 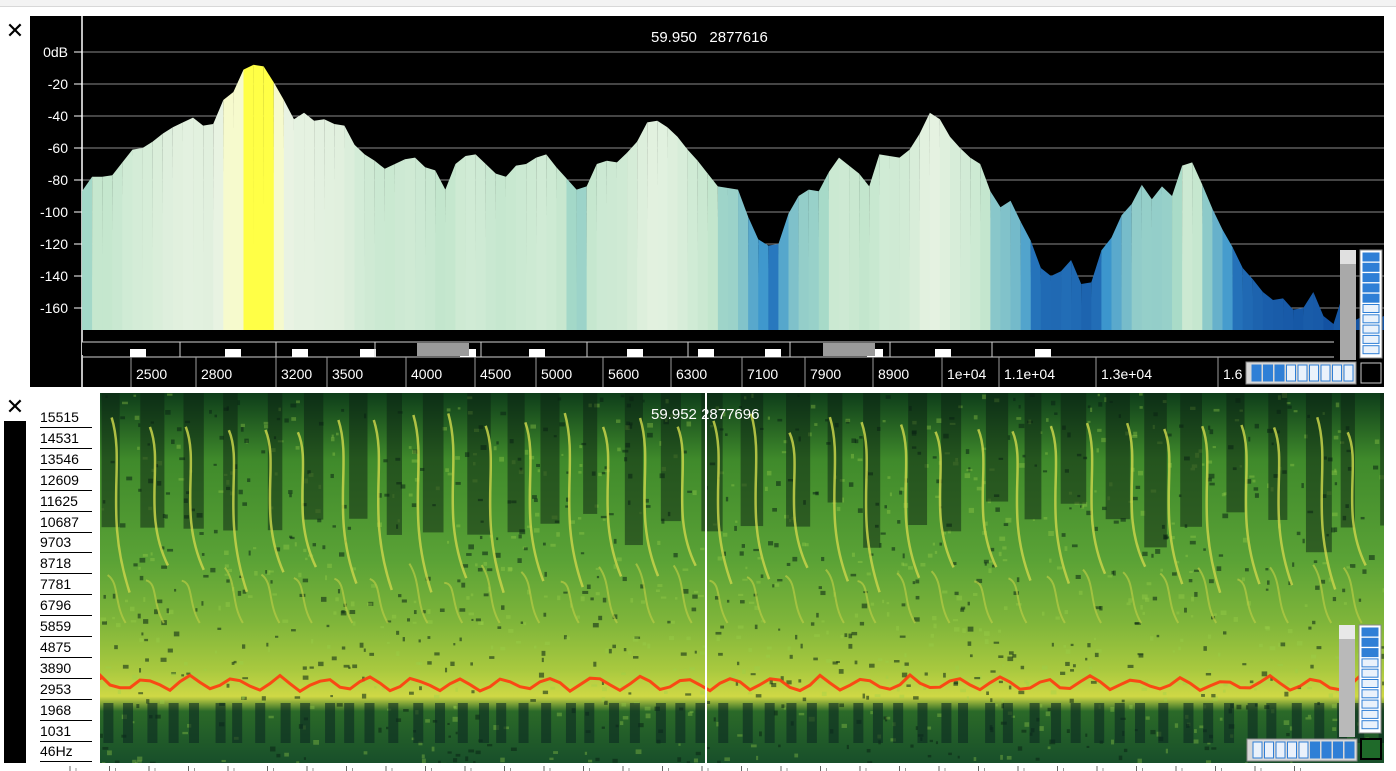 I want to click on freq-label: 1.3e+04, so click(x=1126, y=374).